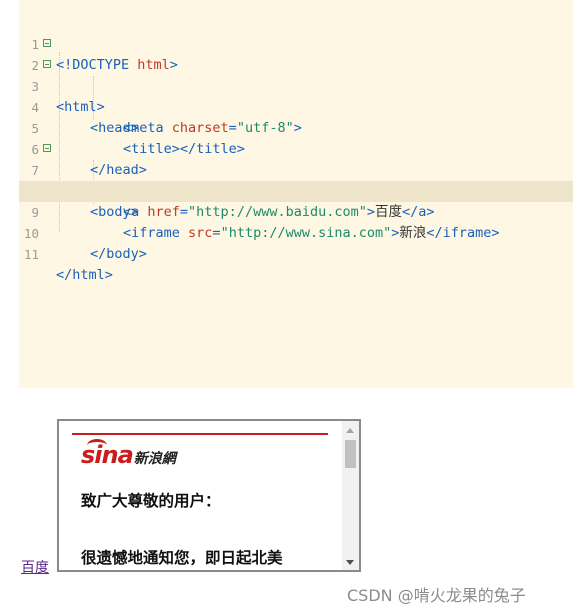 The width and height of the screenshot is (573, 611). What do you see at coordinates (296, 127) in the screenshot?
I see `code-line: 5 <title></title>` at bounding box center [296, 127].